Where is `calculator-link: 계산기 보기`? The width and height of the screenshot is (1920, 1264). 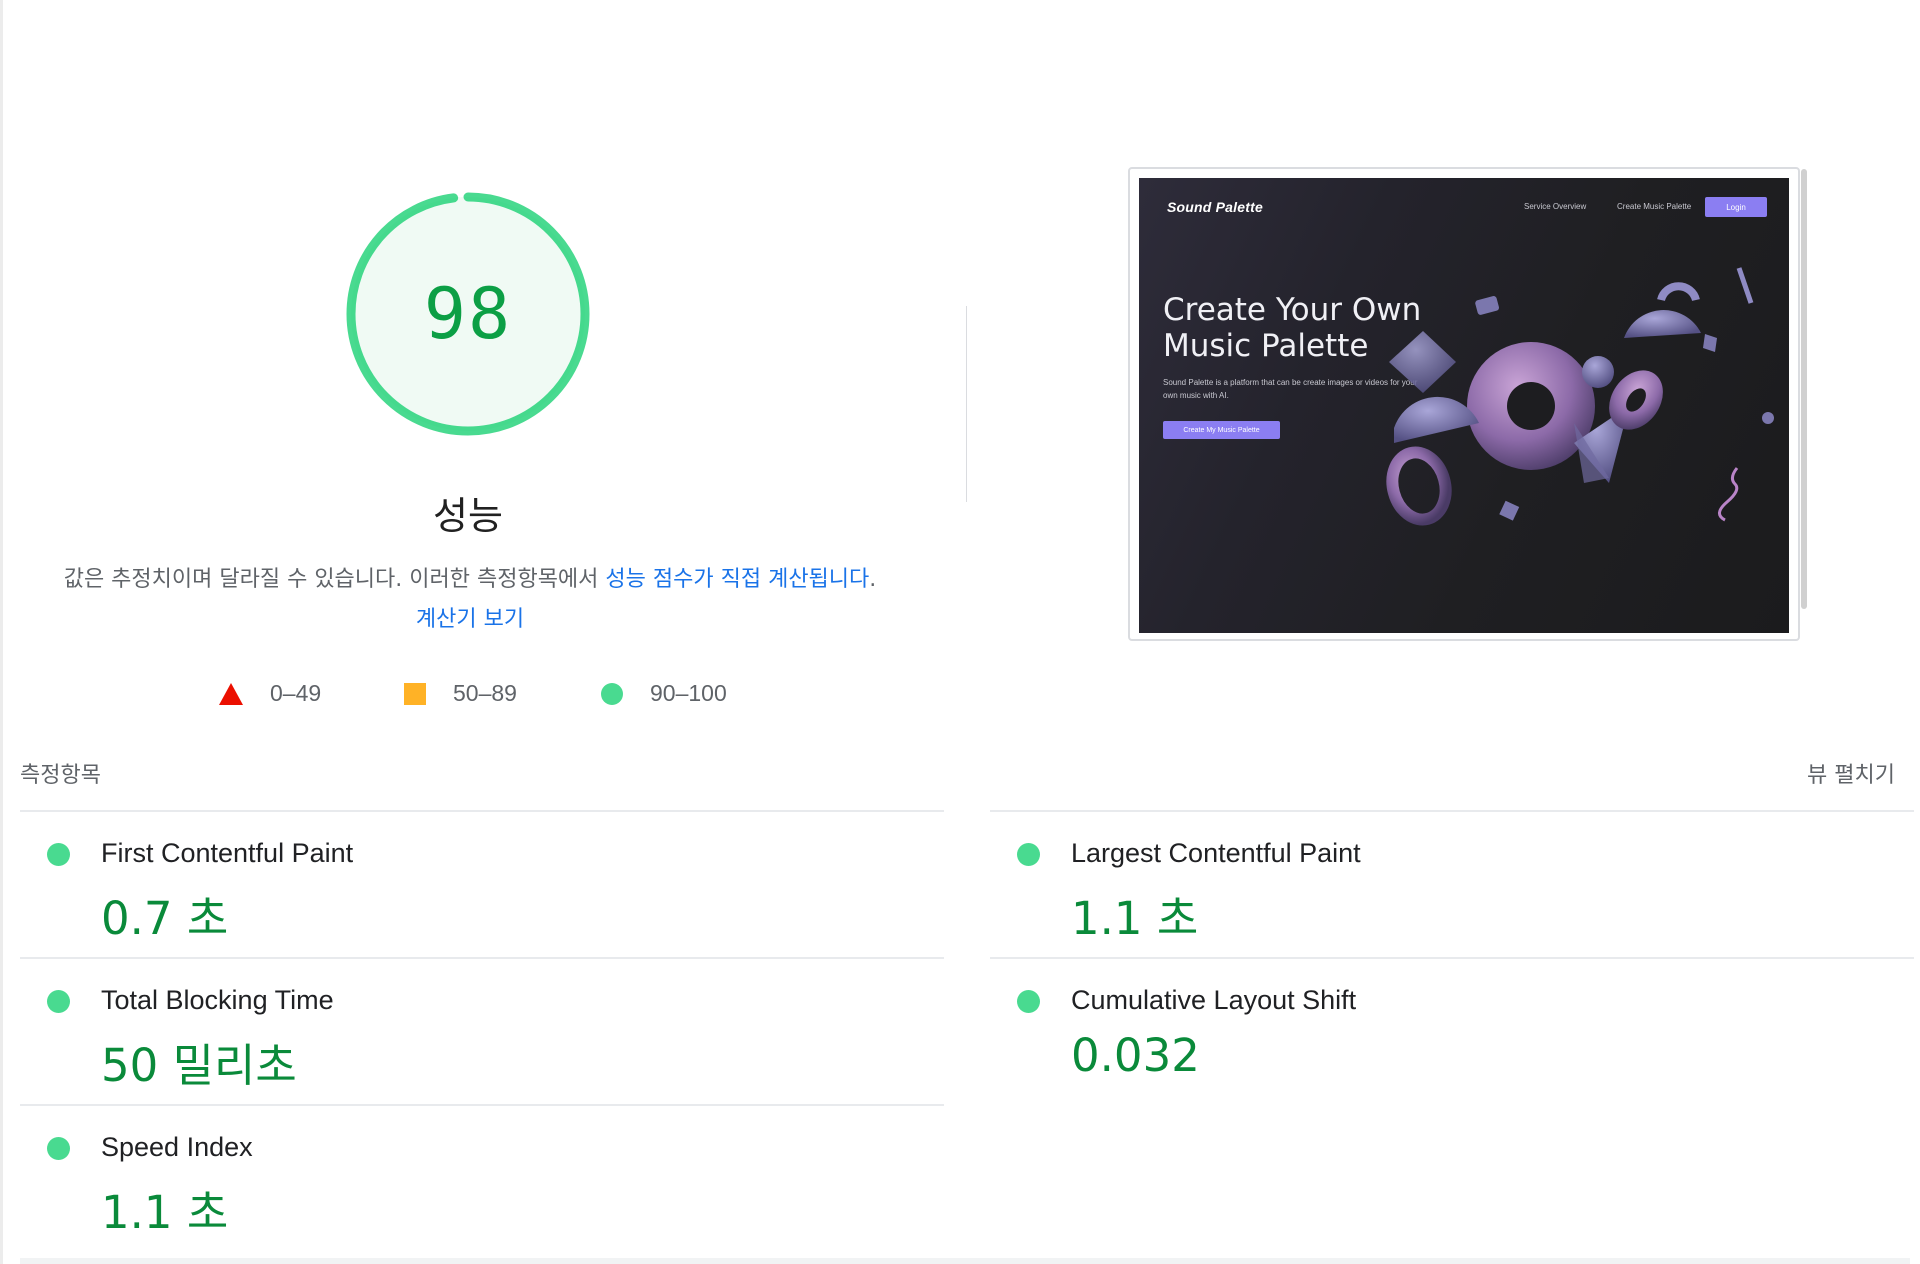 calculator-link: 계산기 보기 is located at coordinates (470, 619).